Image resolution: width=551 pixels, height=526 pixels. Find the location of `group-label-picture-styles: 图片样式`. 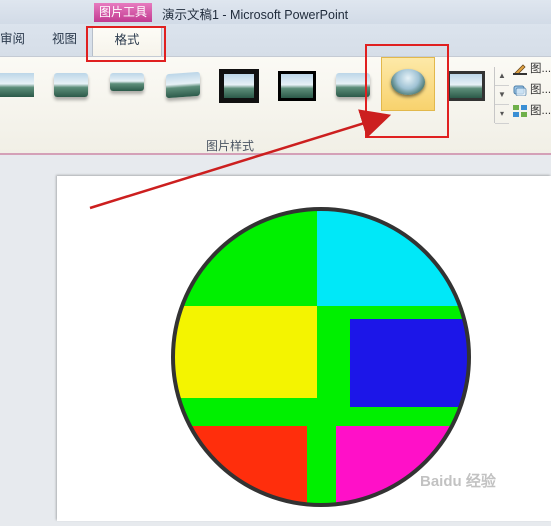

group-label-picture-styles: 图片样式 is located at coordinates (229, 146).